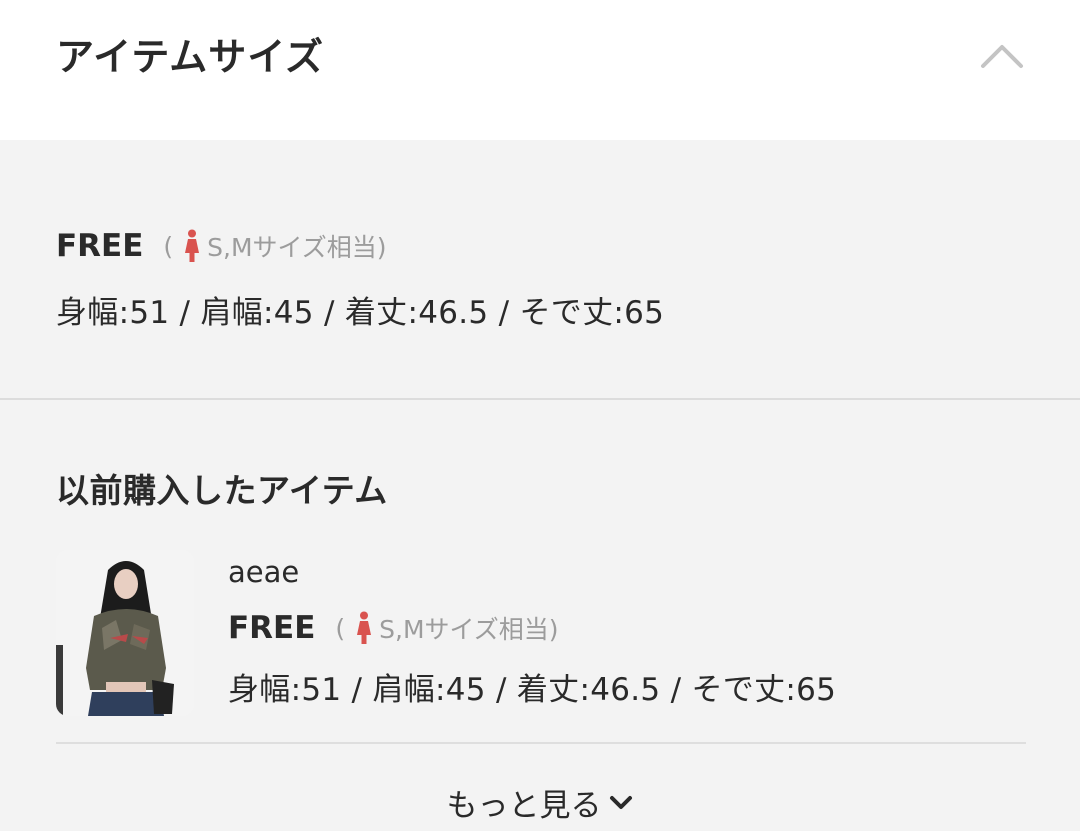  What do you see at coordinates (360, 313) in the screenshot?
I see `size-measurements: 身幅:51 / 肩幅:45 / 着丈:46.5 / そで丈:65` at bounding box center [360, 313].